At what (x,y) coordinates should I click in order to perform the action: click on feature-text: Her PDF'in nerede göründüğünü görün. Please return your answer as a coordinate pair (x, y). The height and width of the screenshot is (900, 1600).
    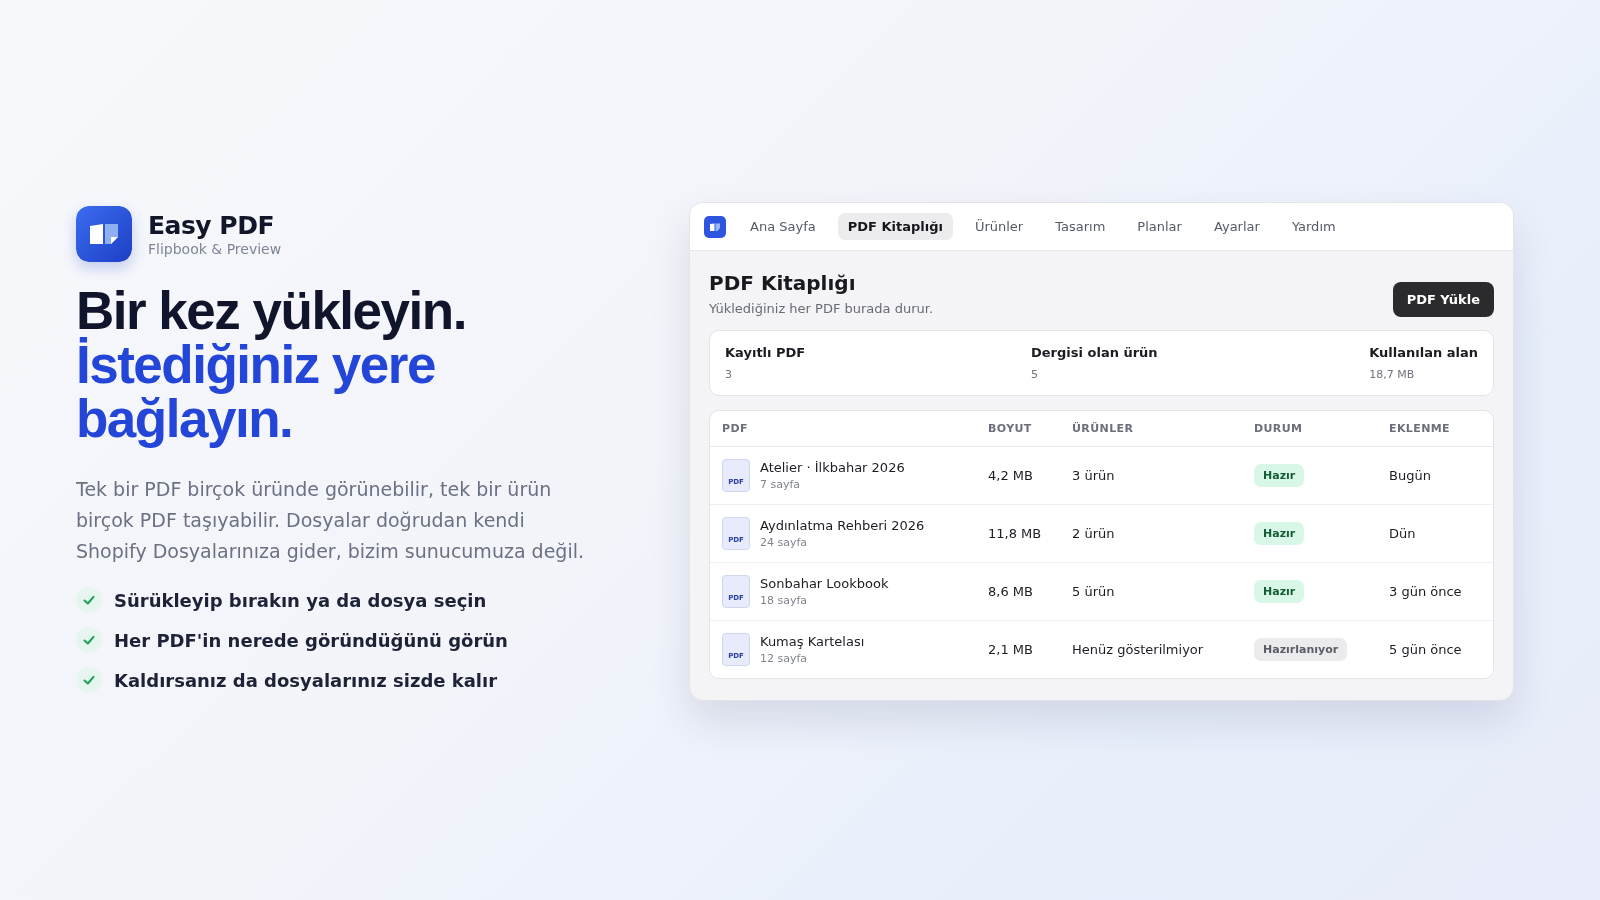
    Looking at the image, I should click on (311, 640).